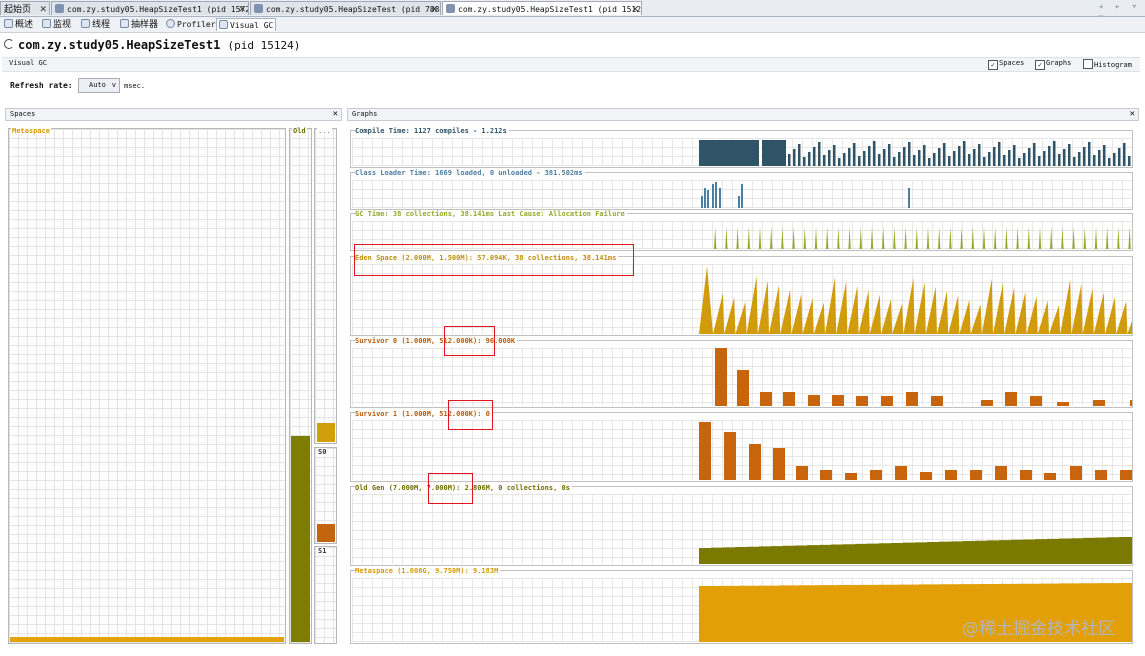  I want to click on refresh-rate-value: Auto, so click(97, 85).